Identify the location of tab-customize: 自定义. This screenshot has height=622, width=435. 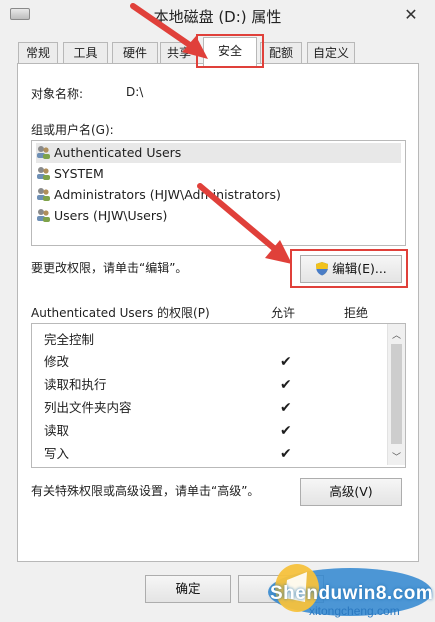
(331, 52).